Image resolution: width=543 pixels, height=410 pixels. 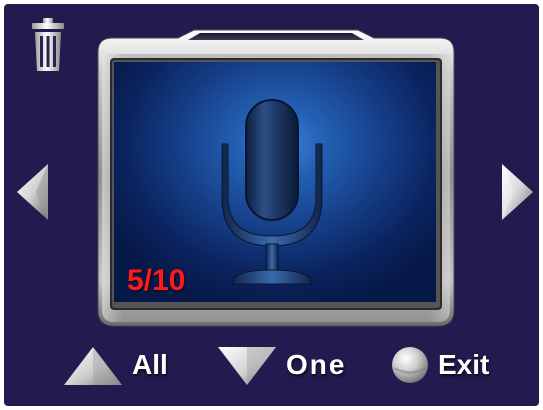 I want to click on exit-label: Exit, so click(x=464, y=364).